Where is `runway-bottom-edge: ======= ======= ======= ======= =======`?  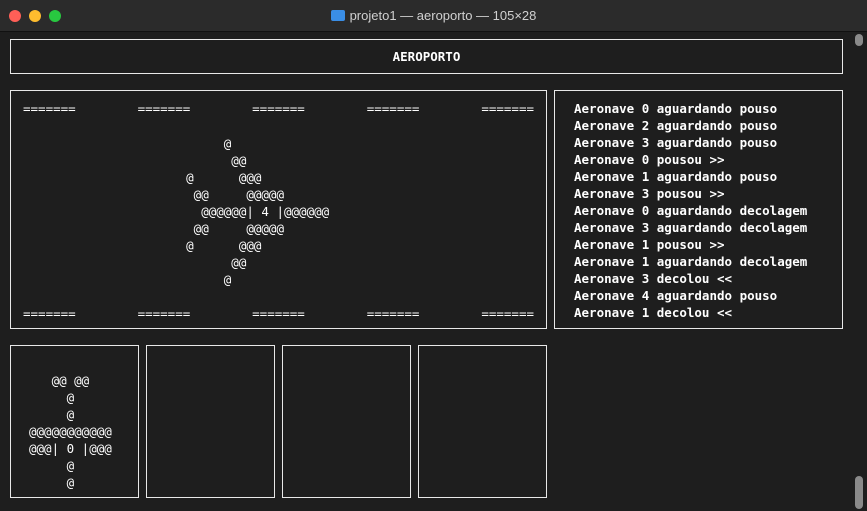 runway-bottom-edge: ======= ======= ======= ======= ======= is located at coordinates (278, 313).